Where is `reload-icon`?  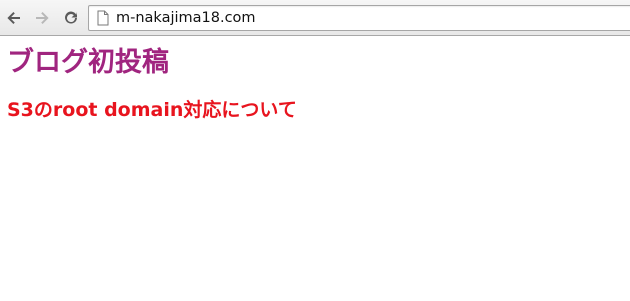 reload-icon is located at coordinates (71, 17).